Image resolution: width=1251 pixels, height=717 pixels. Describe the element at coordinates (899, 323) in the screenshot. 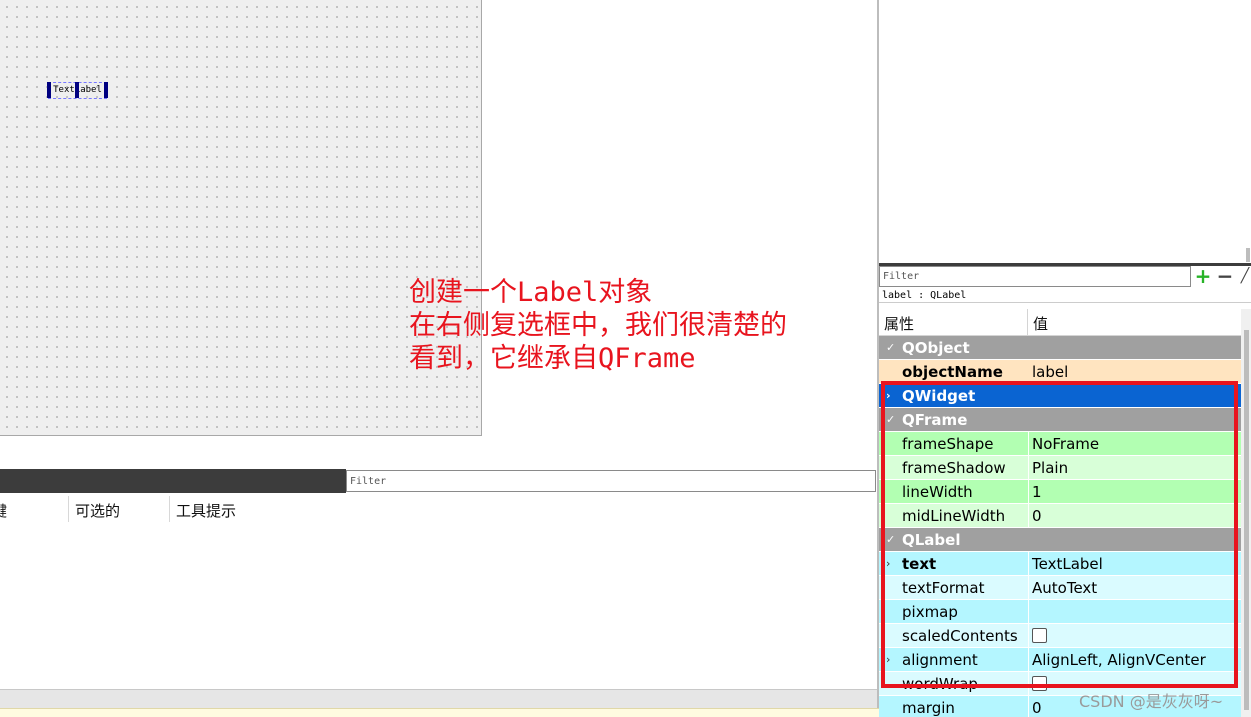

I see `header-property: 属性` at that location.